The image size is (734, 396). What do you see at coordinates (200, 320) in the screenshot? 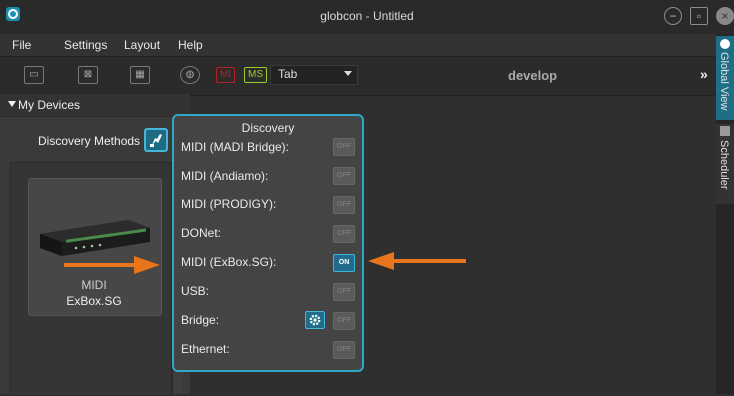
I see `discovery-row-label: Bridge:` at bounding box center [200, 320].